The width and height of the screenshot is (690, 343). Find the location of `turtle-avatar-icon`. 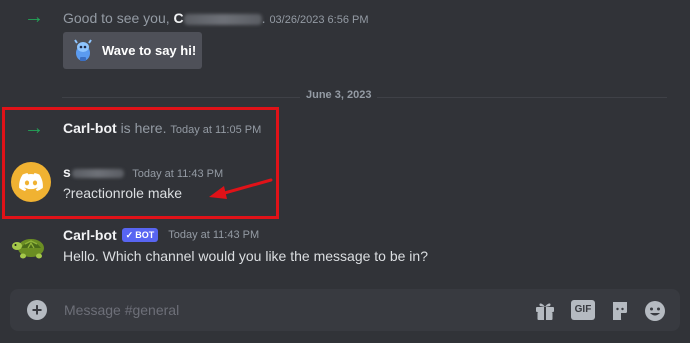

turtle-avatar-icon is located at coordinates (28, 249).